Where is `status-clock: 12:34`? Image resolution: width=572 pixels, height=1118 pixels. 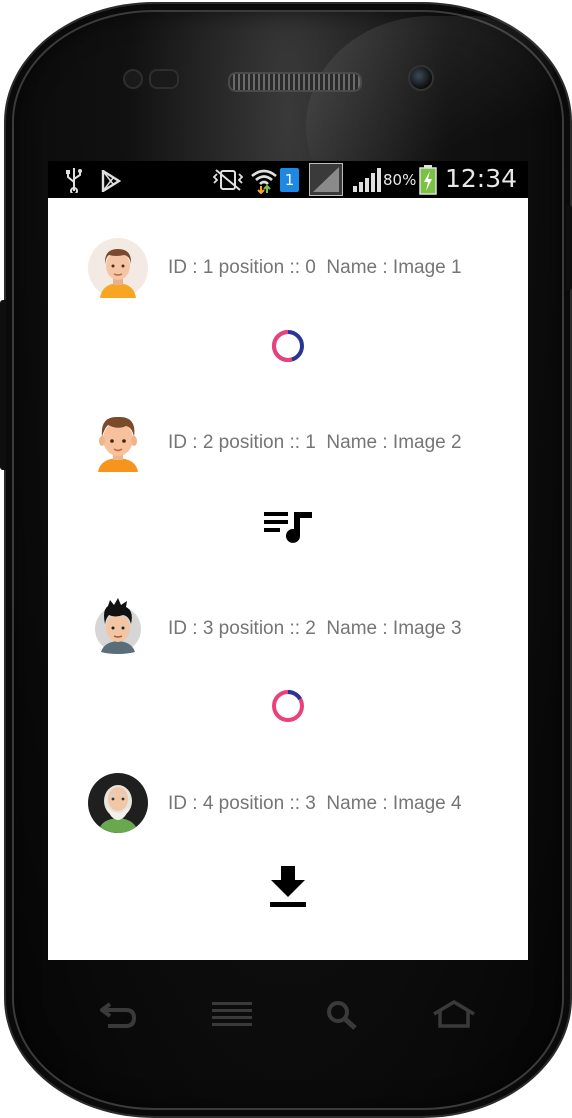
status-clock: 12:34 is located at coordinates (481, 178).